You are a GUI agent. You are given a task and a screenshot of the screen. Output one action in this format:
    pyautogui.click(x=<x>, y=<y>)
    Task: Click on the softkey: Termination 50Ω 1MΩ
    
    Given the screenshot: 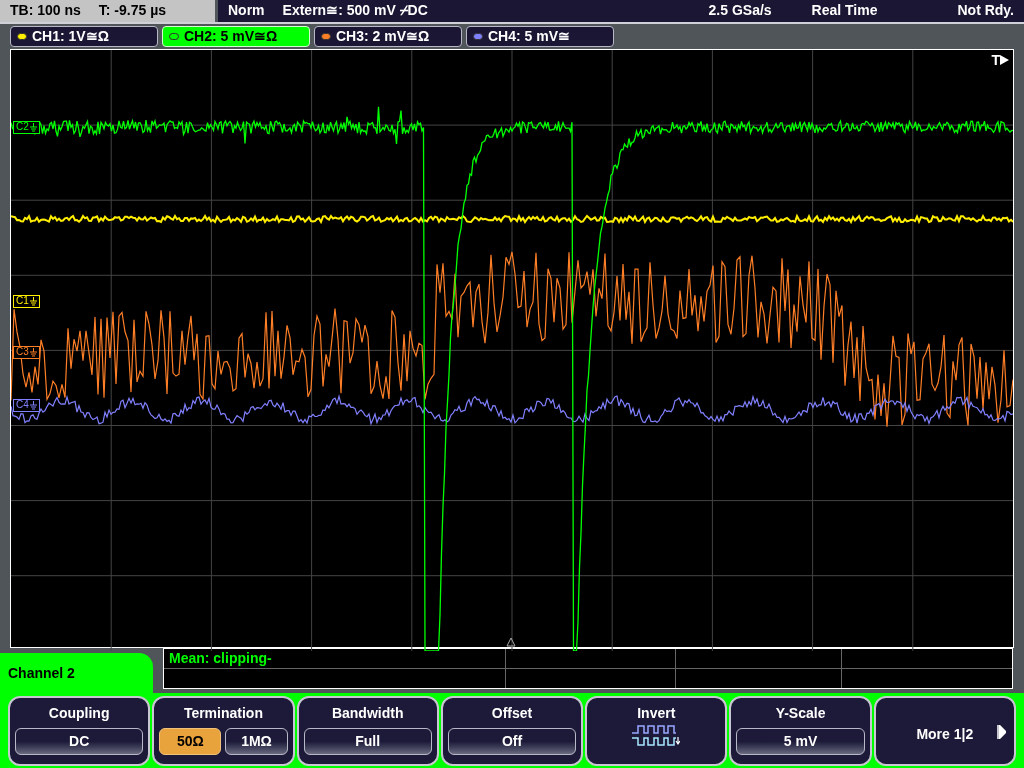 What is the action you would take?
    pyautogui.click(x=223, y=731)
    